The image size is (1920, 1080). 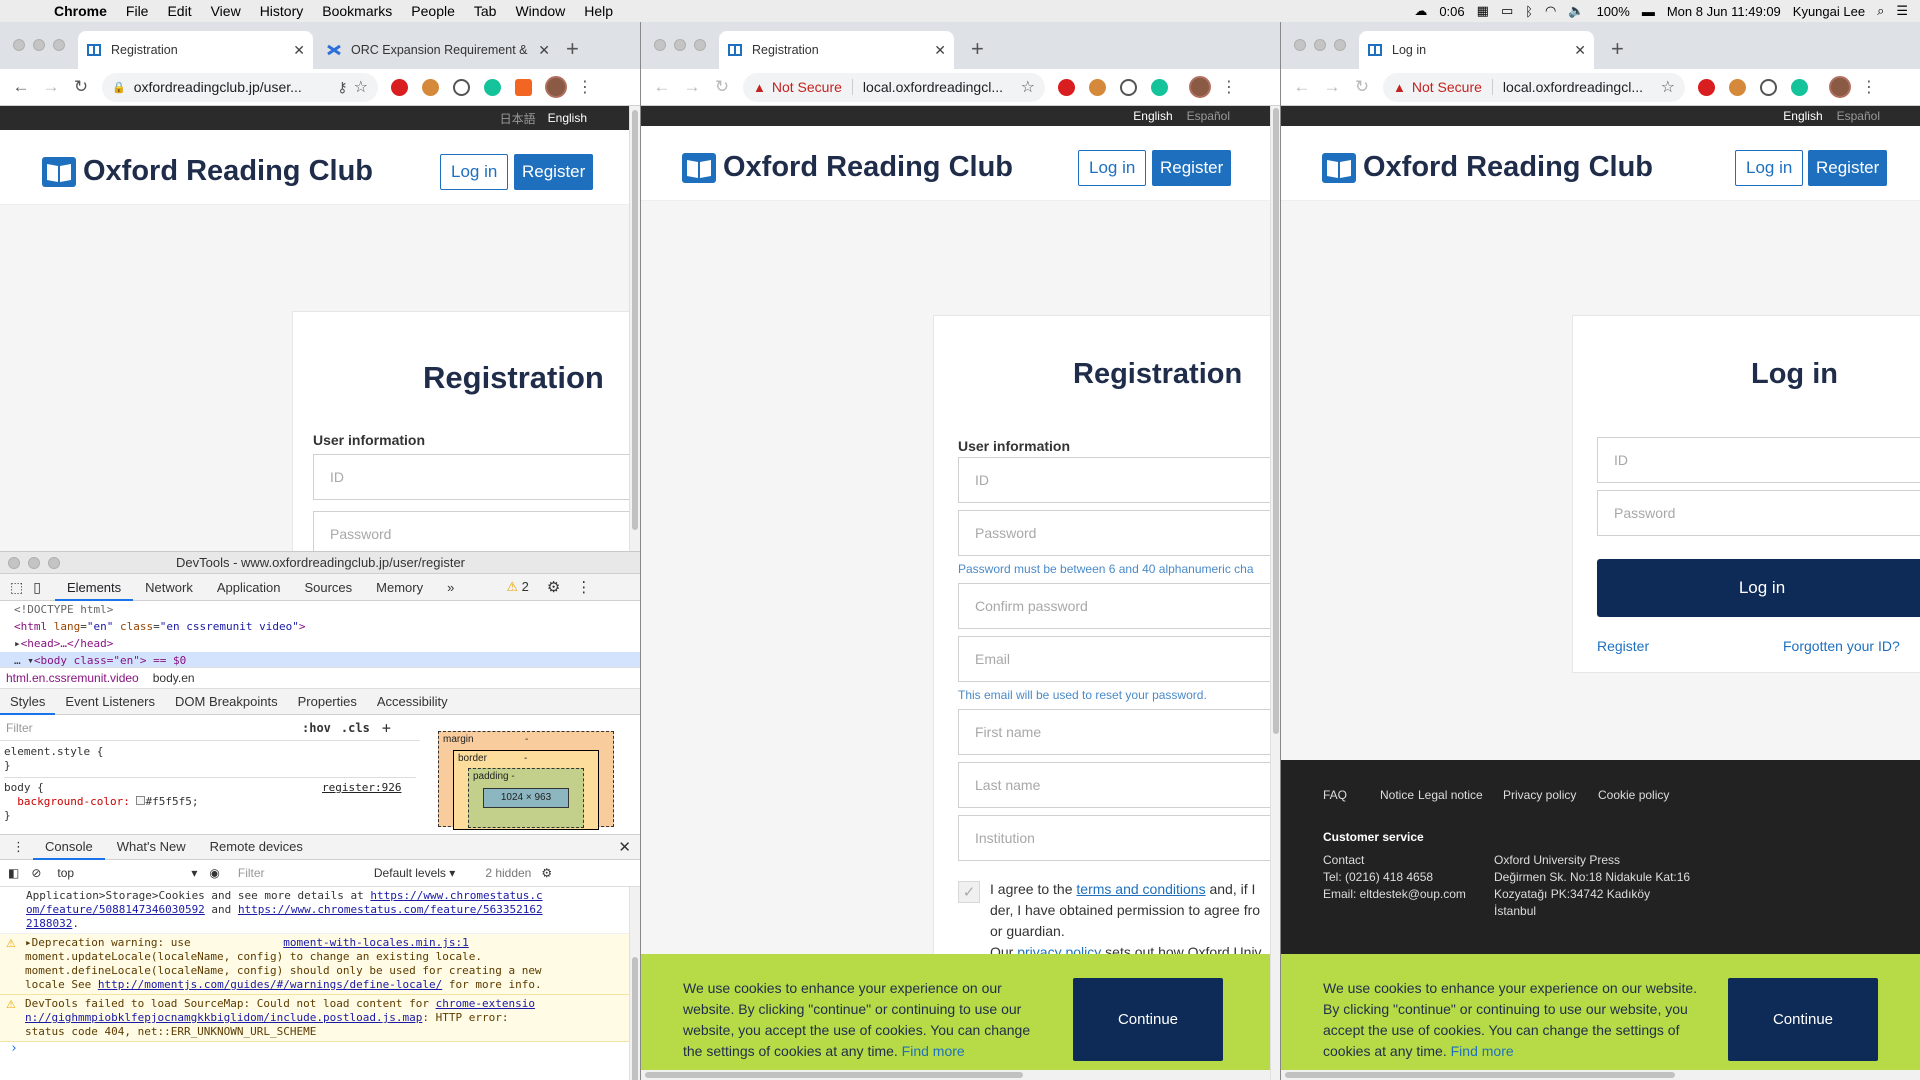 What do you see at coordinates (523, 87) in the screenshot?
I see `orange-extension-icon` at bounding box center [523, 87].